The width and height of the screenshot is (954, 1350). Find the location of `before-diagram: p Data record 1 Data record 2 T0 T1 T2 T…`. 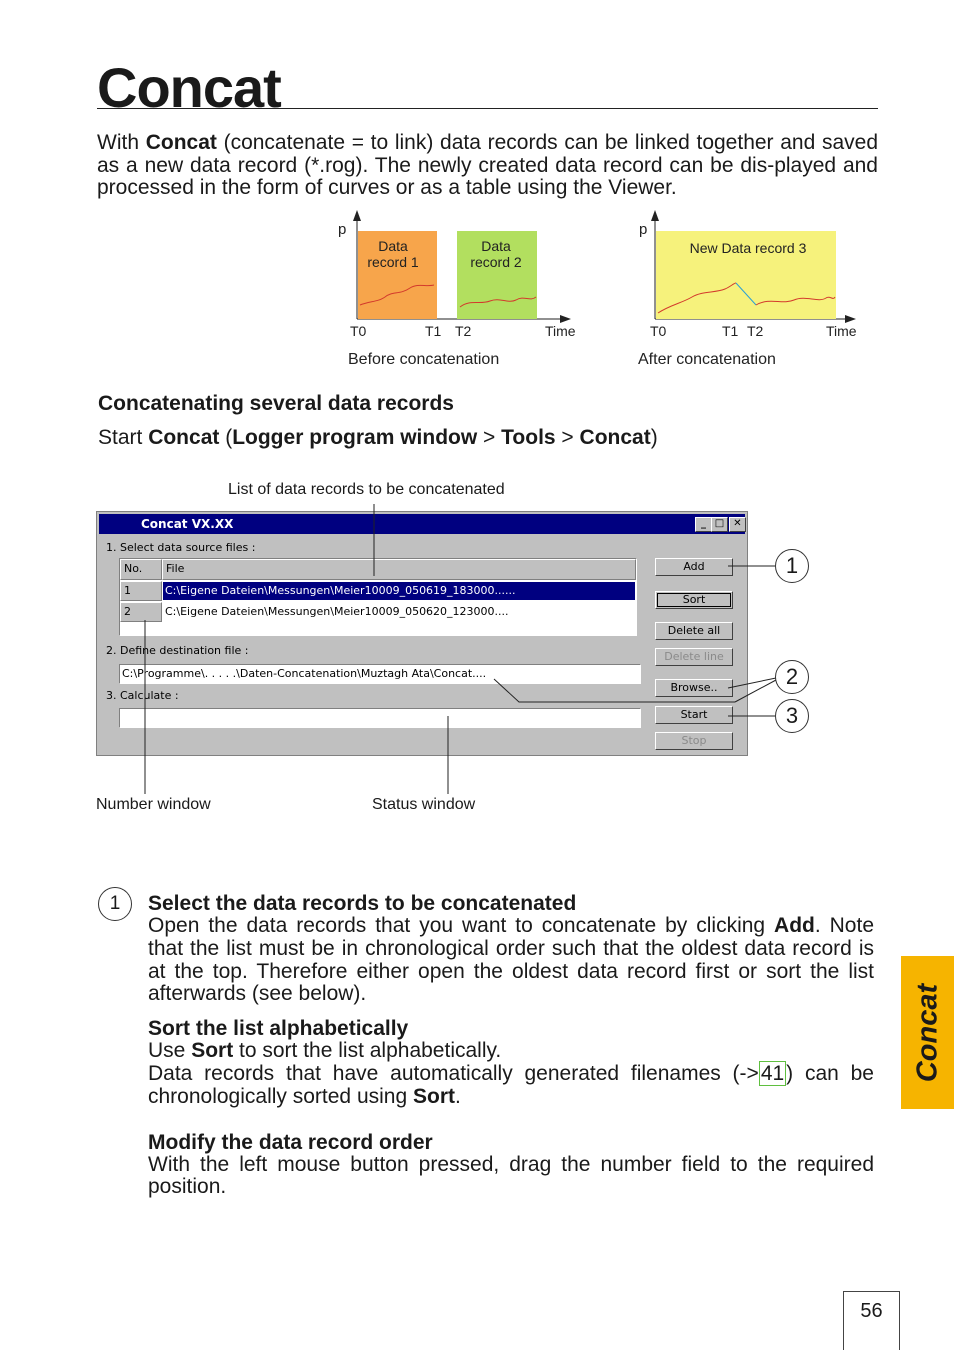

before-diagram: p Data record 1 Data record 2 T0 T1 T2 T… is located at coordinates (457, 289).